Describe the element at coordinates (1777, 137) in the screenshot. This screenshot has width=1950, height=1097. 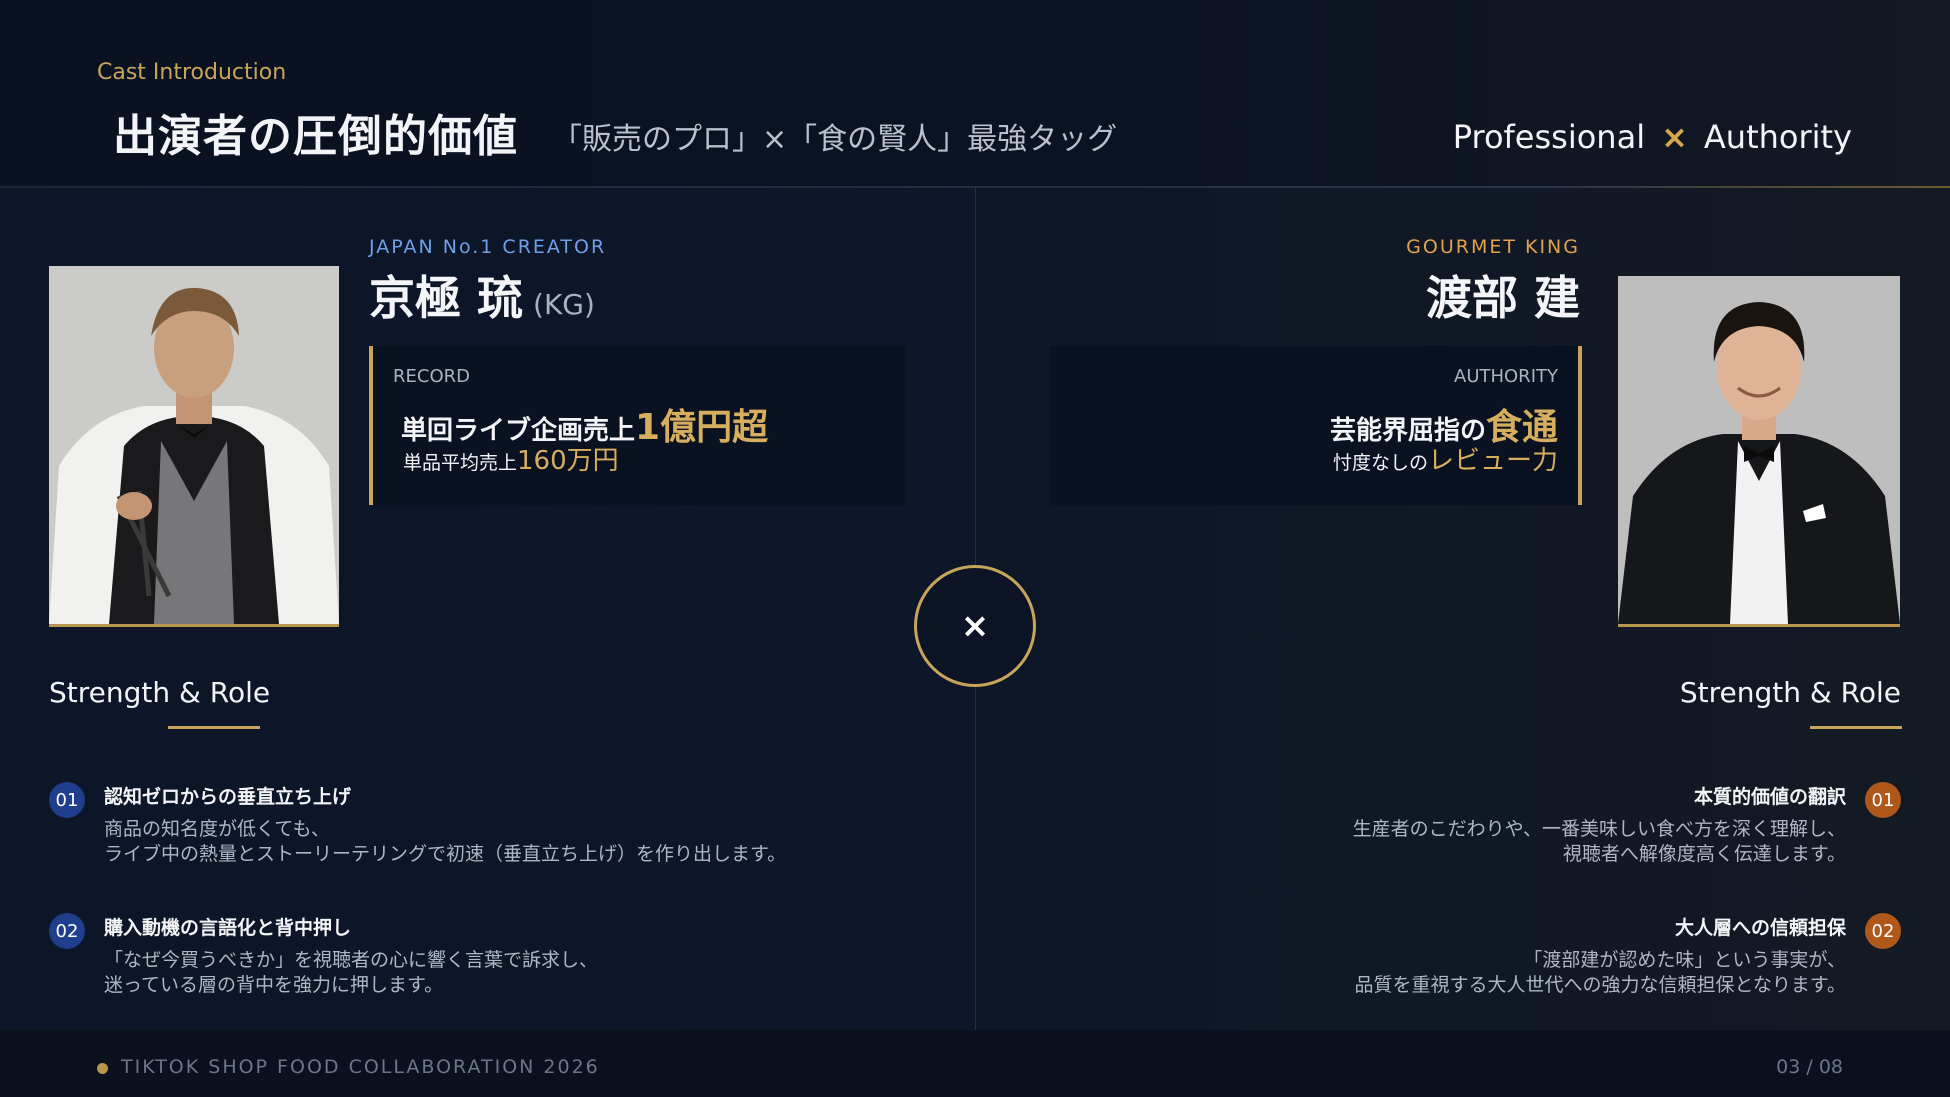
I see `tagline-authority: Authority` at that location.